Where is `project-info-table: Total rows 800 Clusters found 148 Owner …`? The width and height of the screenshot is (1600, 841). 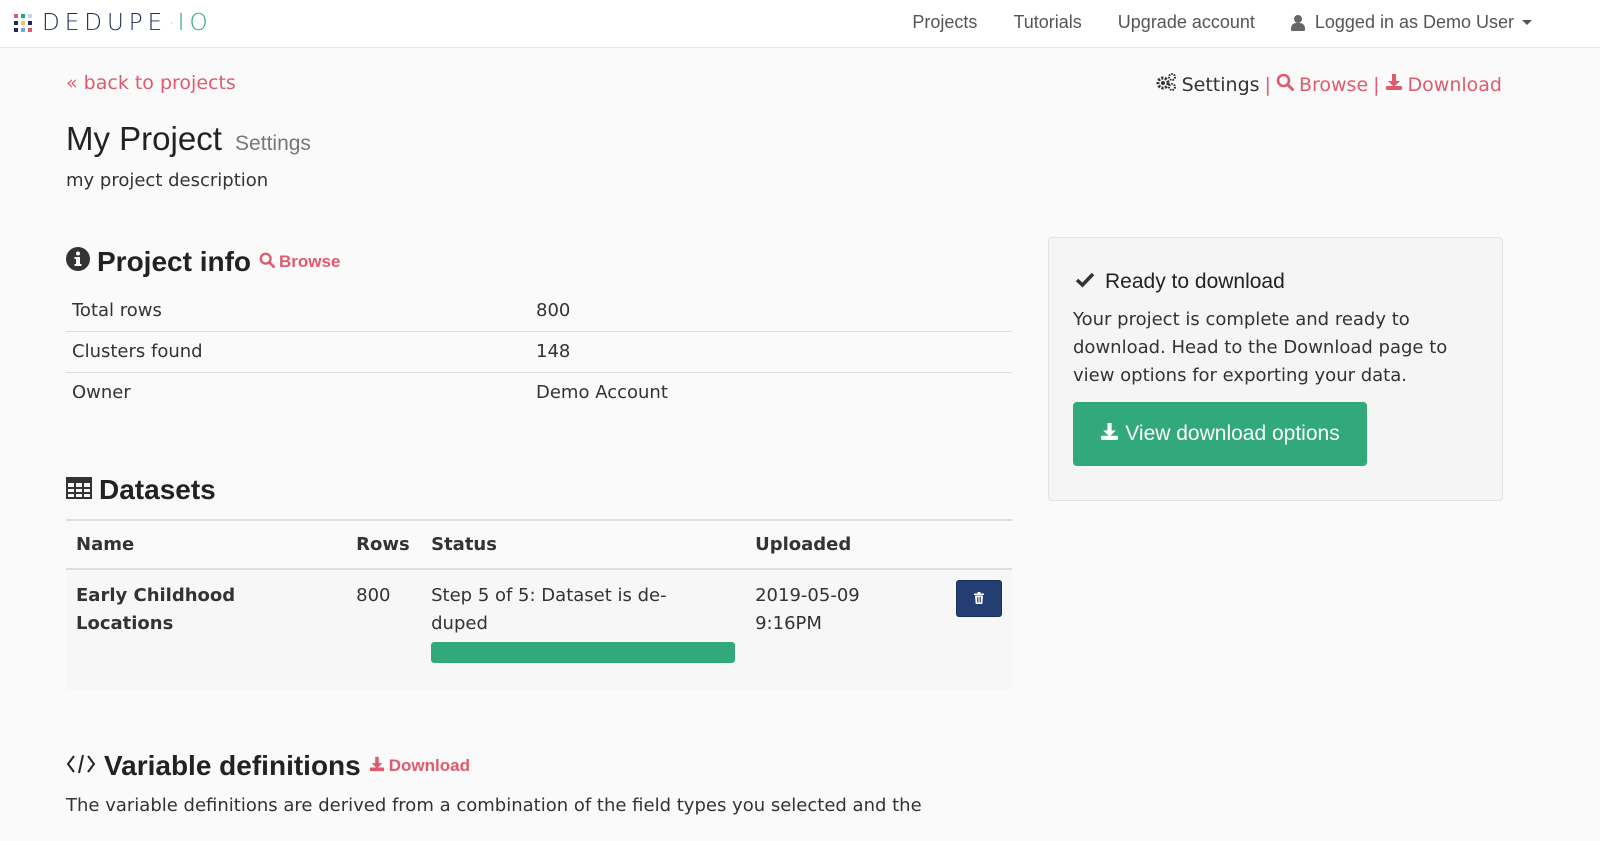 project-info-table: Total rows 800 Clusters found 148 Owner … is located at coordinates (539, 351).